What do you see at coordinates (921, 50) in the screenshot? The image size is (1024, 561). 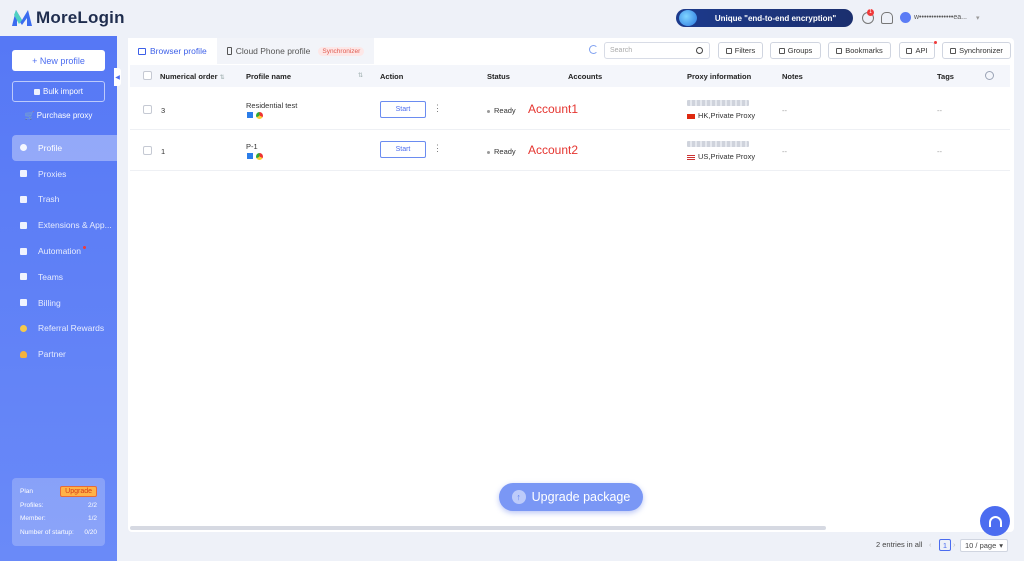 I see `api-label: API` at bounding box center [921, 50].